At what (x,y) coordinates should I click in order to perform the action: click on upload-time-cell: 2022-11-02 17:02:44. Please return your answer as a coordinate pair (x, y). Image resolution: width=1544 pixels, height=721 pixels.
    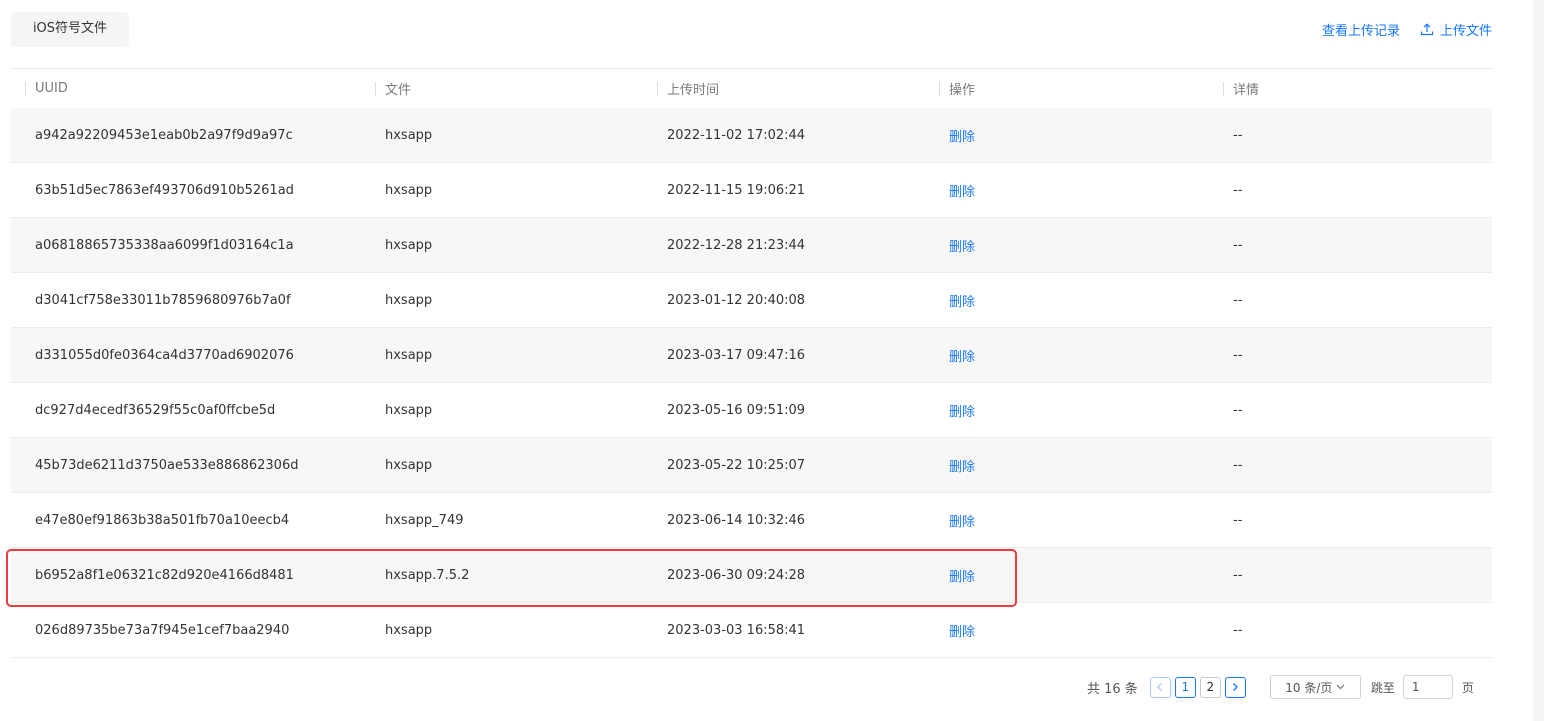
    Looking at the image, I should click on (736, 135).